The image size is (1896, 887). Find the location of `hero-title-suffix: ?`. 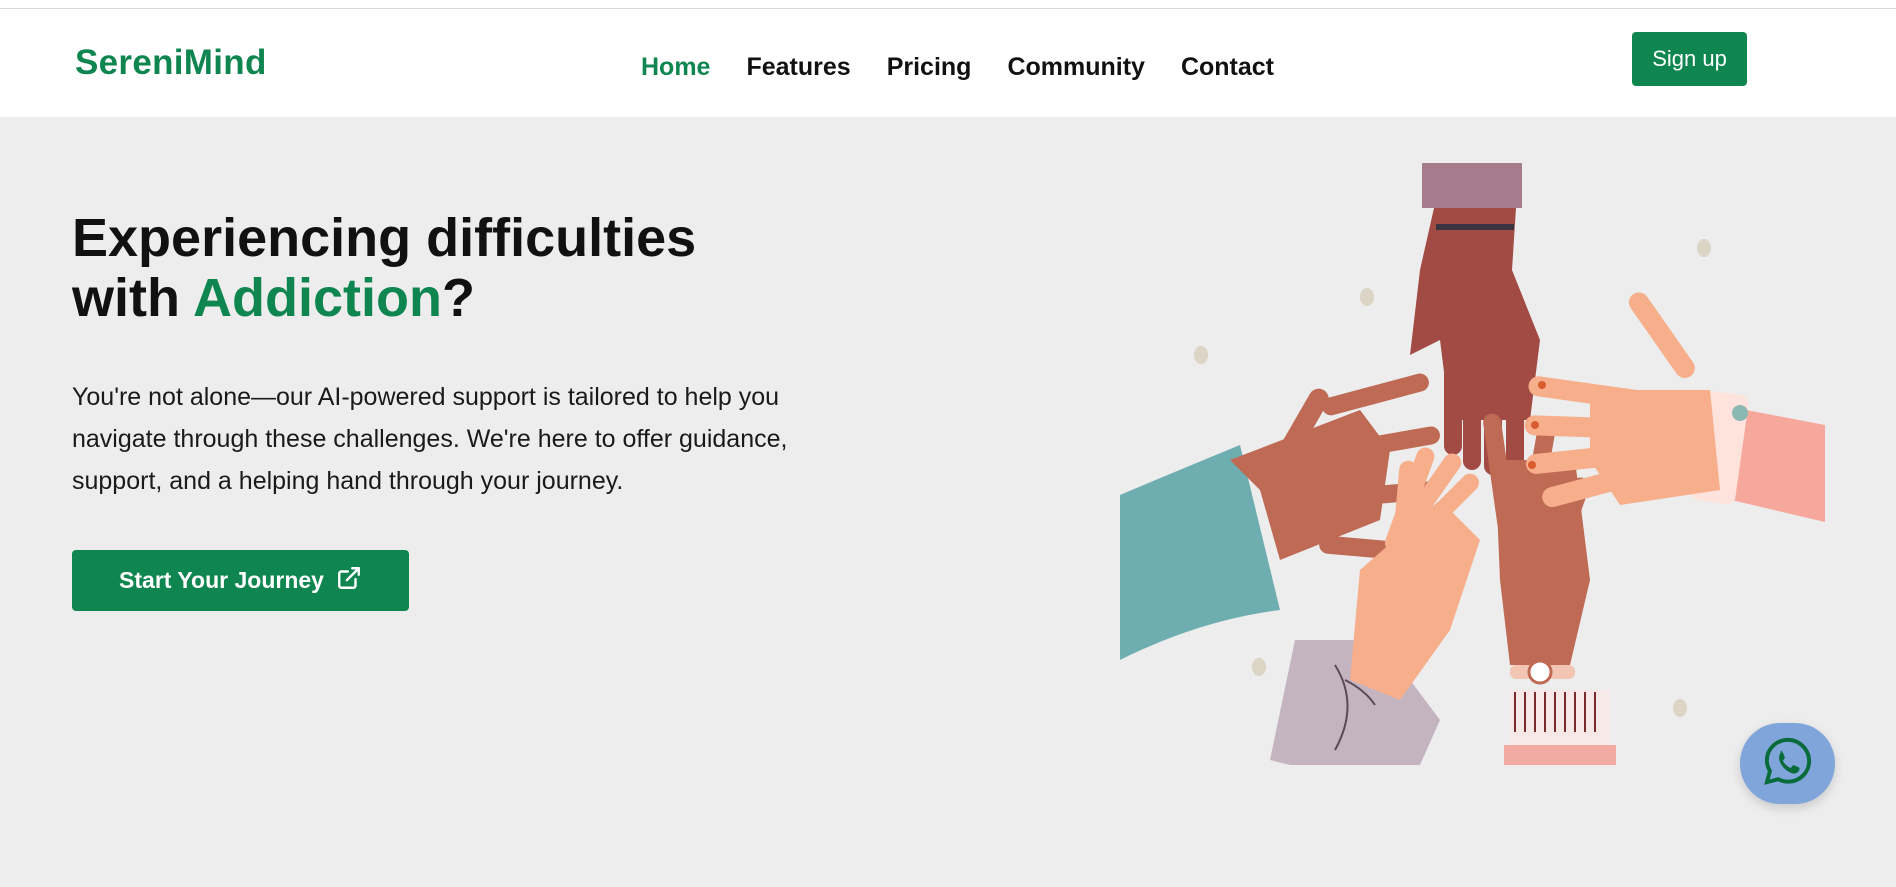

hero-title-suffix: ? is located at coordinates (458, 298).